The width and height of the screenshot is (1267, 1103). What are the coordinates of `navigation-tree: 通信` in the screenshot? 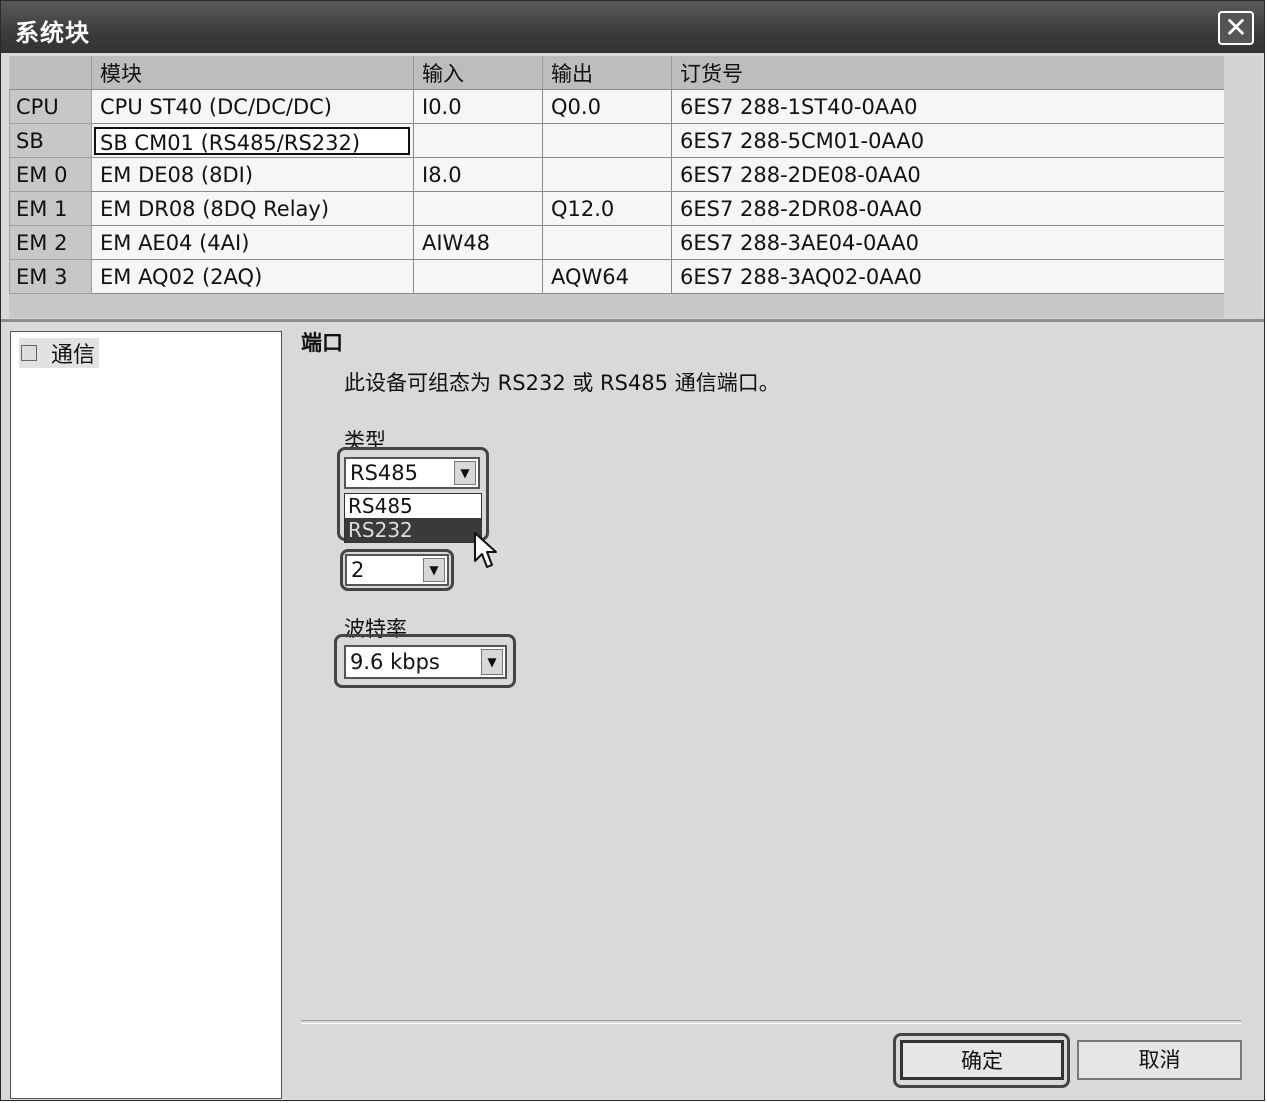 It's located at (146, 715).